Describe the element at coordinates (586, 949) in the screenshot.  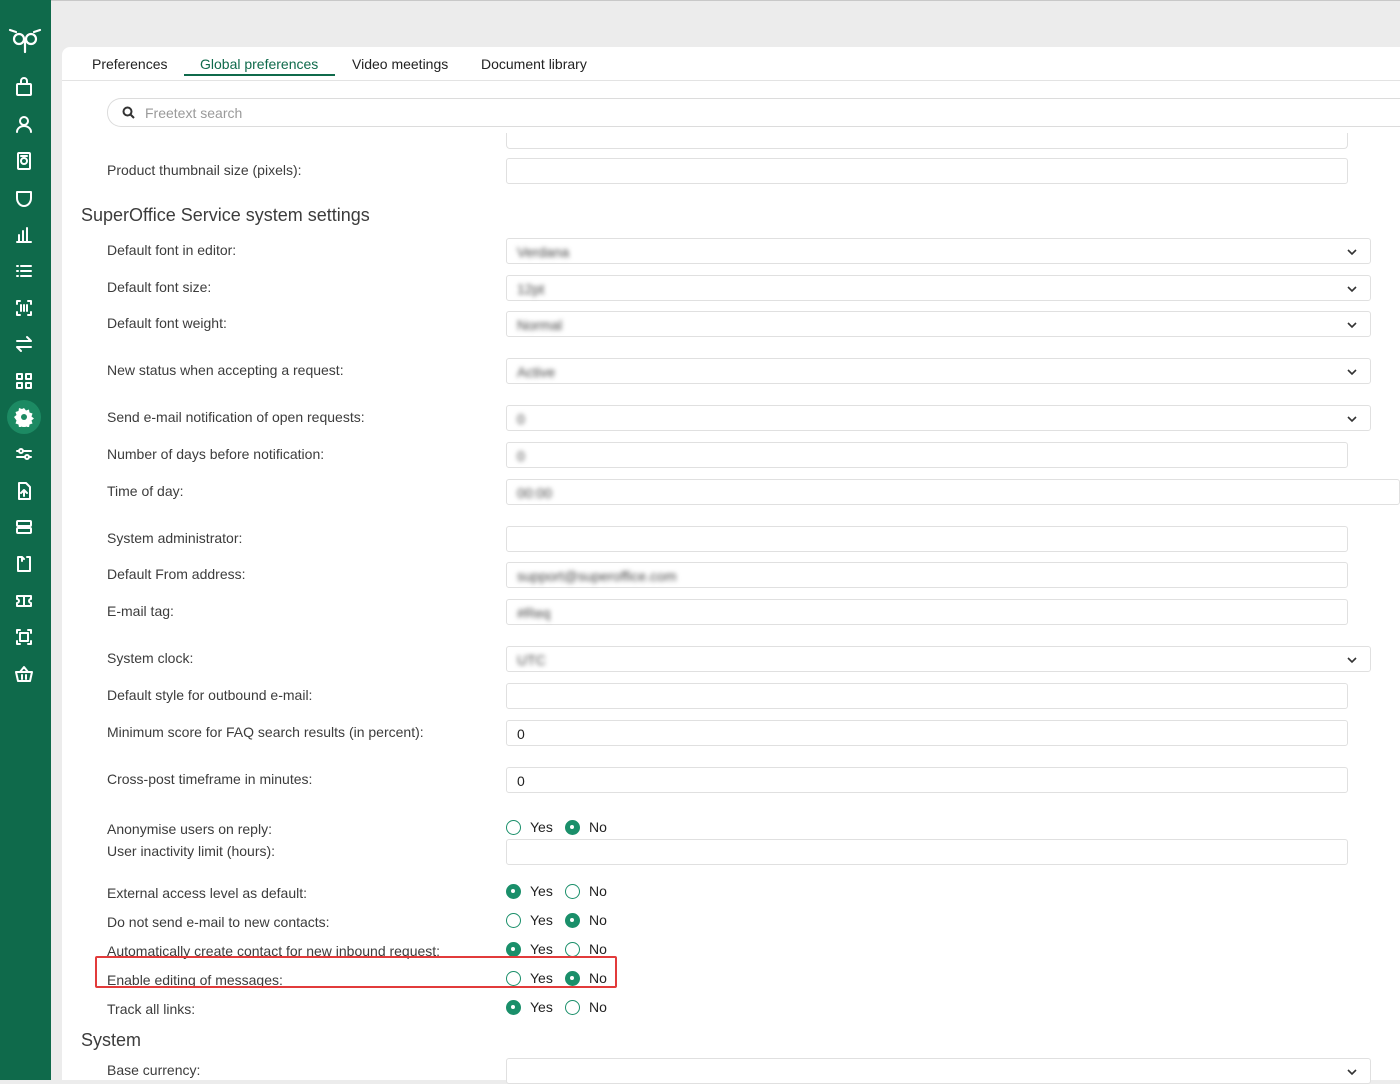
I see `automatically-create-contact-for-new-inbound-request-no-radio: No` at that location.